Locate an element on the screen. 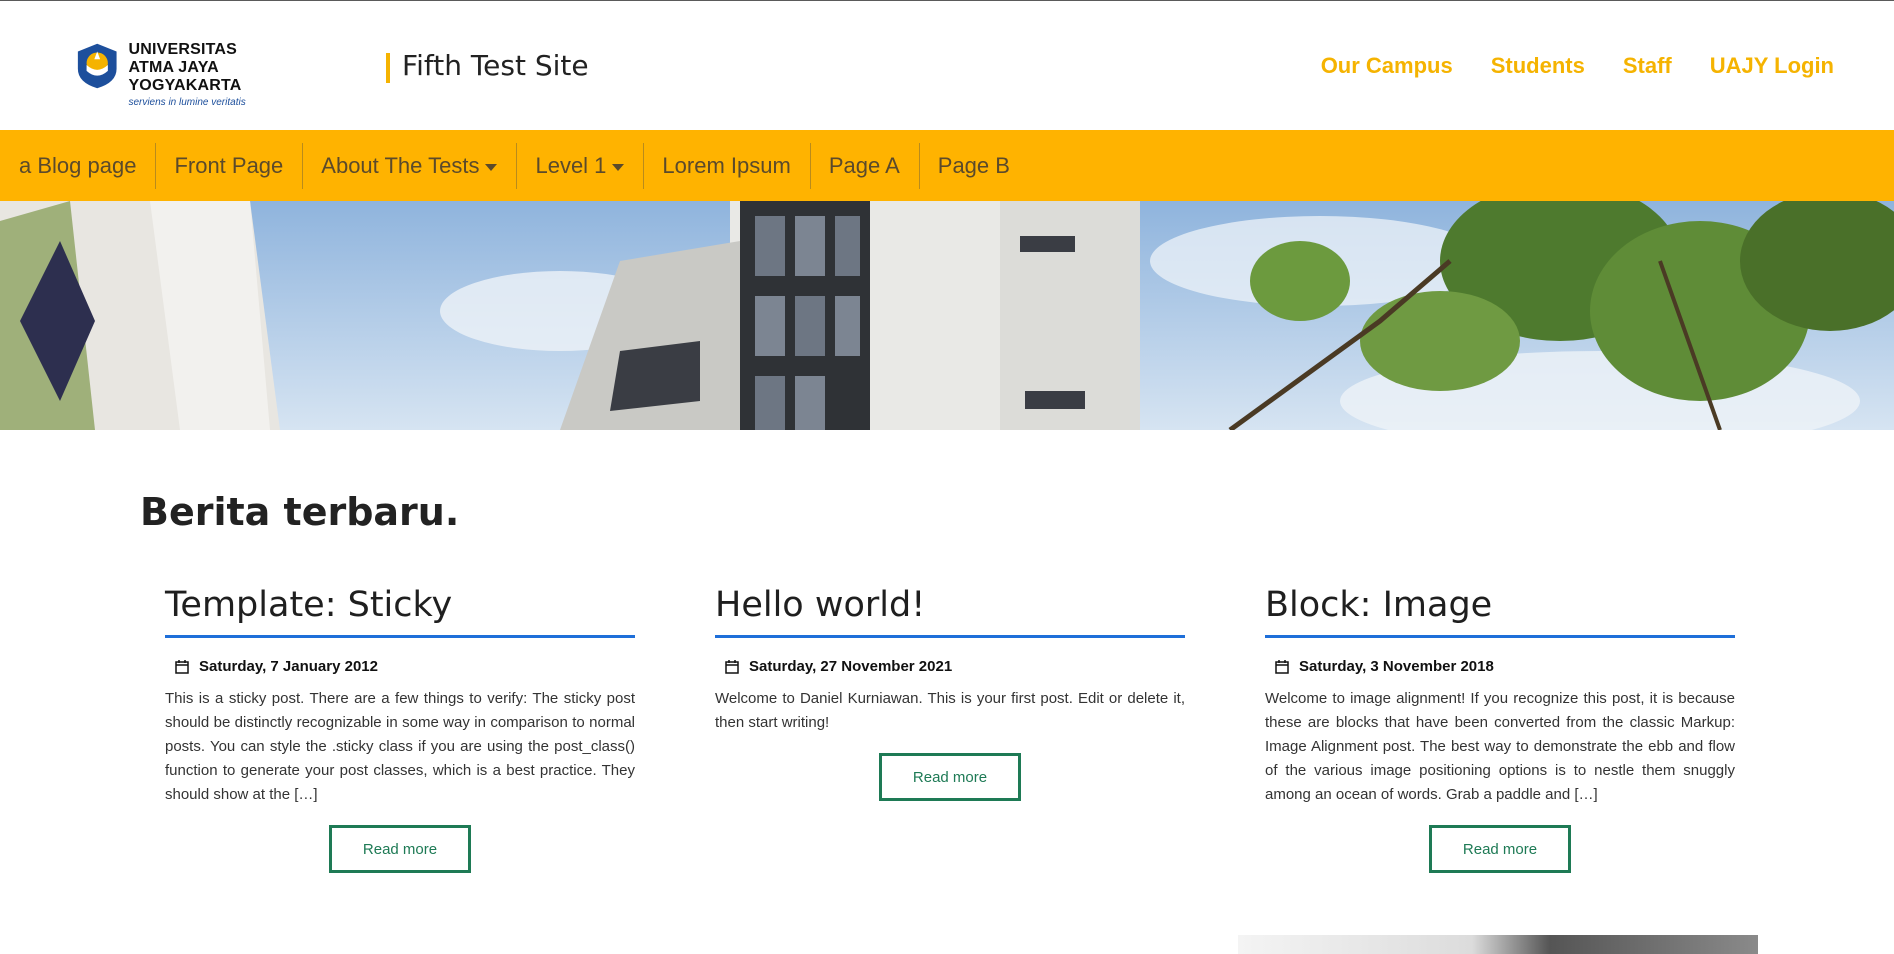 Image resolution: width=1894 pixels, height=954 pixels. post-meta: Saturday, 3 November 2018 is located at coordinates (1500, 666).